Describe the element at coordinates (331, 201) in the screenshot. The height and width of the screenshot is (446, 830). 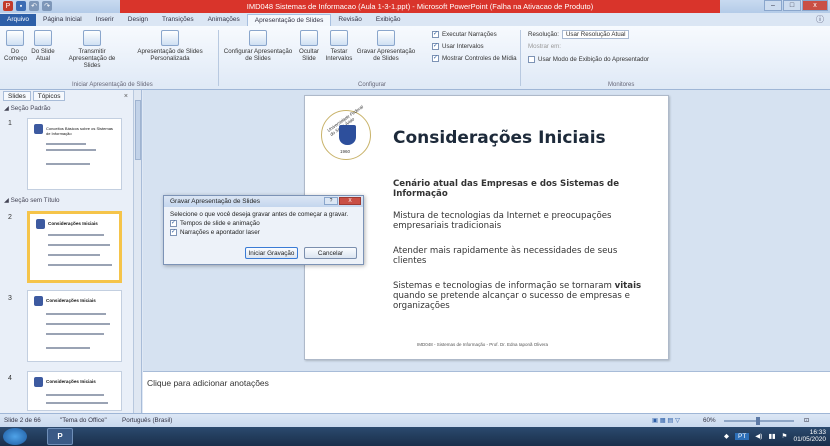
I see `dialog-help-button: ?` at that location.